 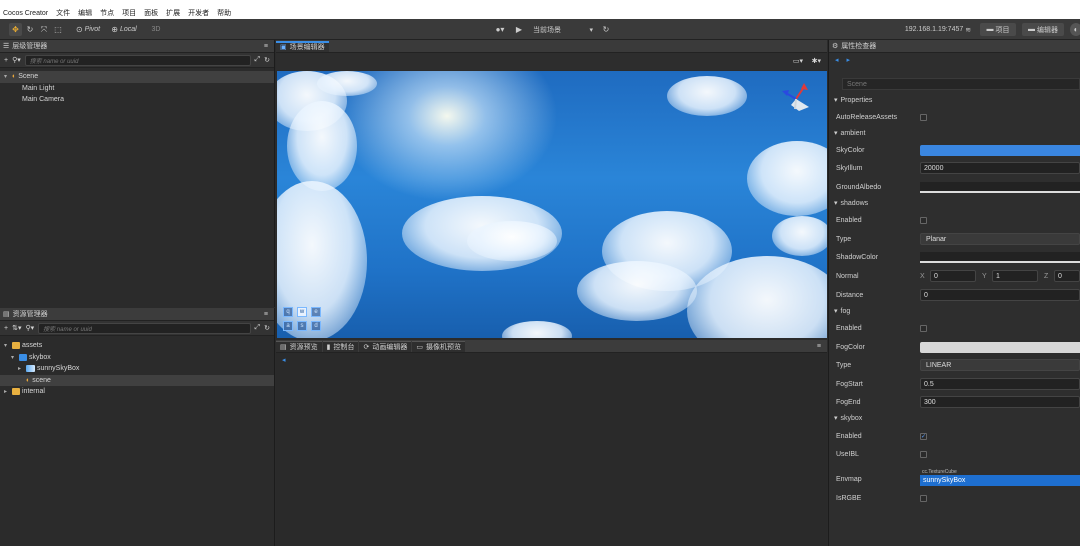 I want to click on key-w: w, so click(x=302, y=312).